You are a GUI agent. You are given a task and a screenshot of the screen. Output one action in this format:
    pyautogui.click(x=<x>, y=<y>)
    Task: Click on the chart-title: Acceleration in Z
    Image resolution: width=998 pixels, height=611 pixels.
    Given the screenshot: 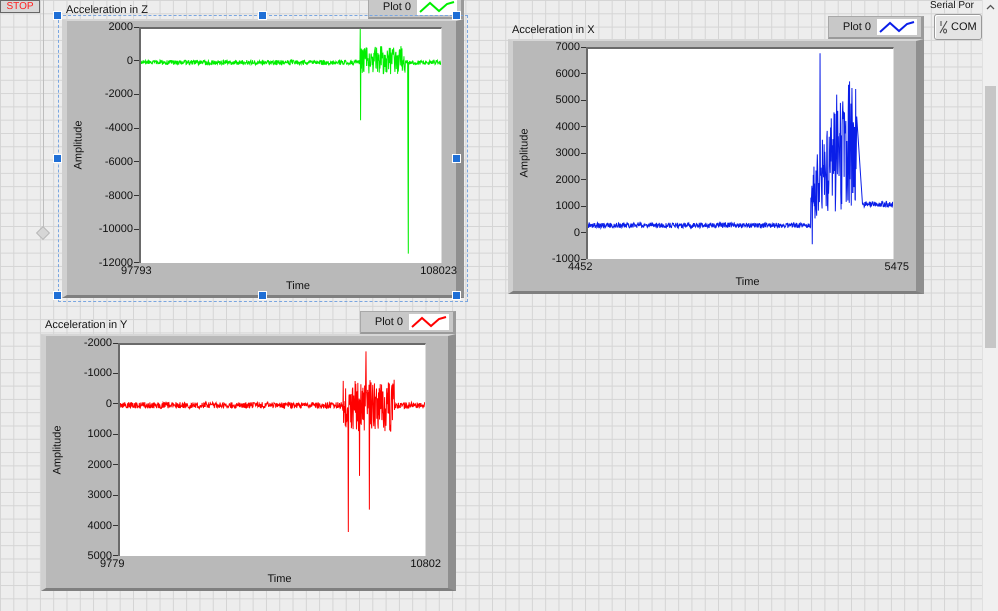 What is the action you would take?
    pyautogui.click(x=107, y=10)
    